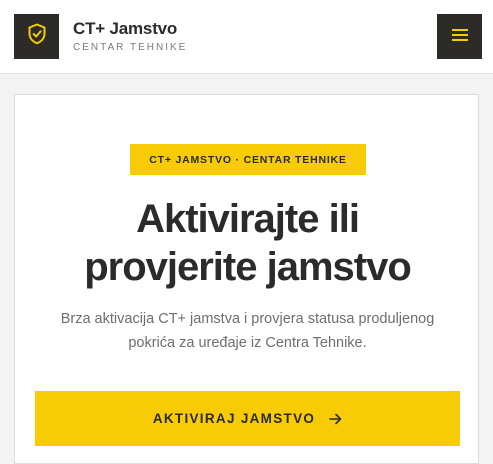 The height and width of the screenshot is (464, 493). Describe the element at coordinates (130, 47) in the screenshot. I see `brand-subtitle: CENTAR TEHNIKE` at that location.